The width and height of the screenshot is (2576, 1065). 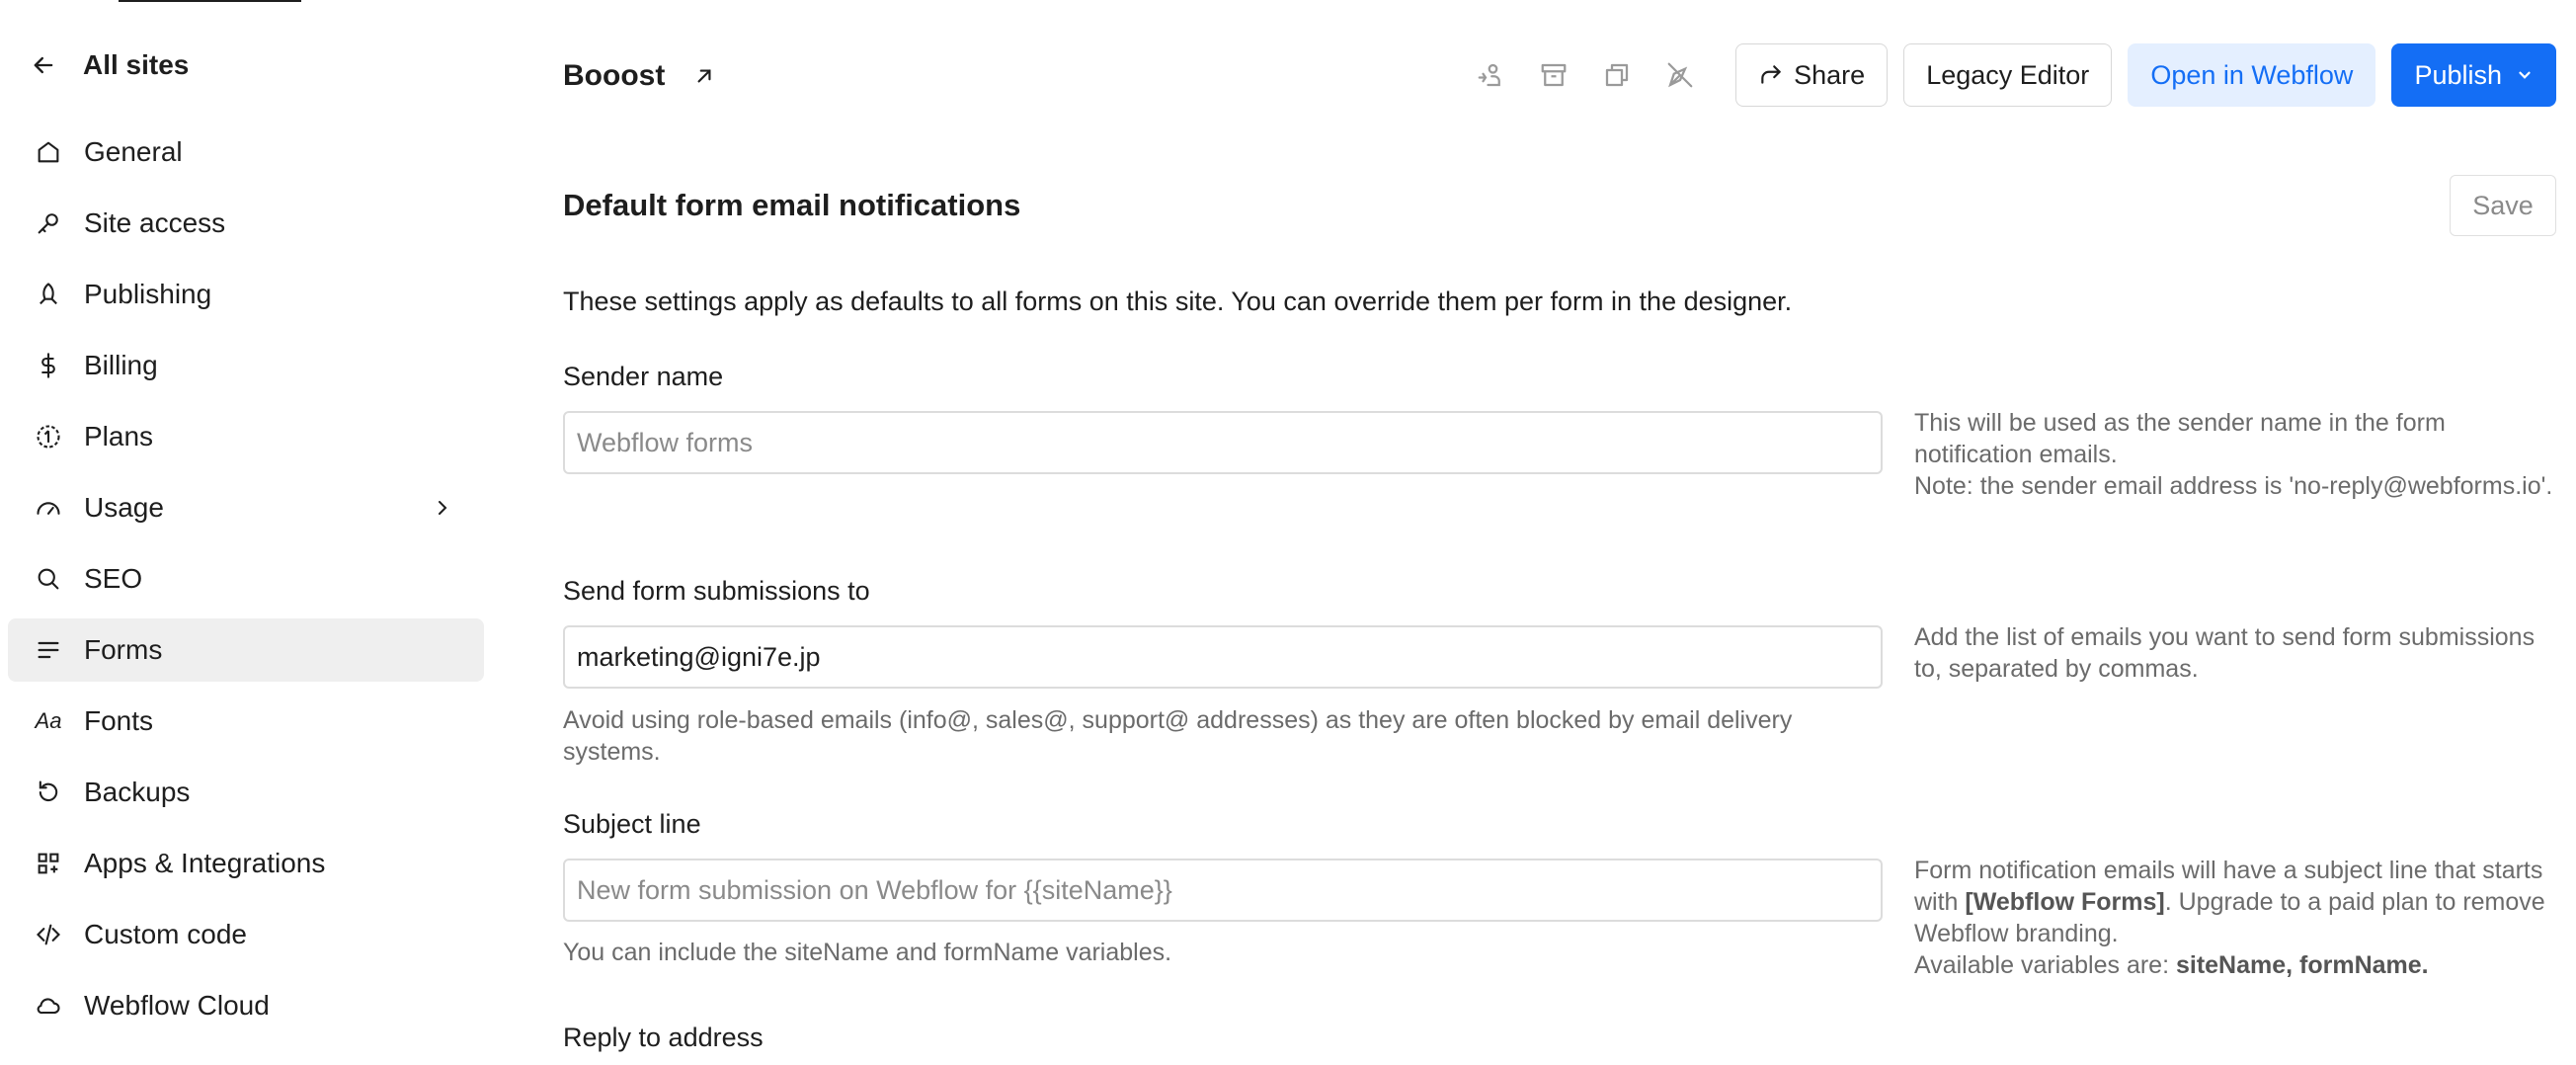 I want to click on arrow-left-icon, so click(x=43, y=65).